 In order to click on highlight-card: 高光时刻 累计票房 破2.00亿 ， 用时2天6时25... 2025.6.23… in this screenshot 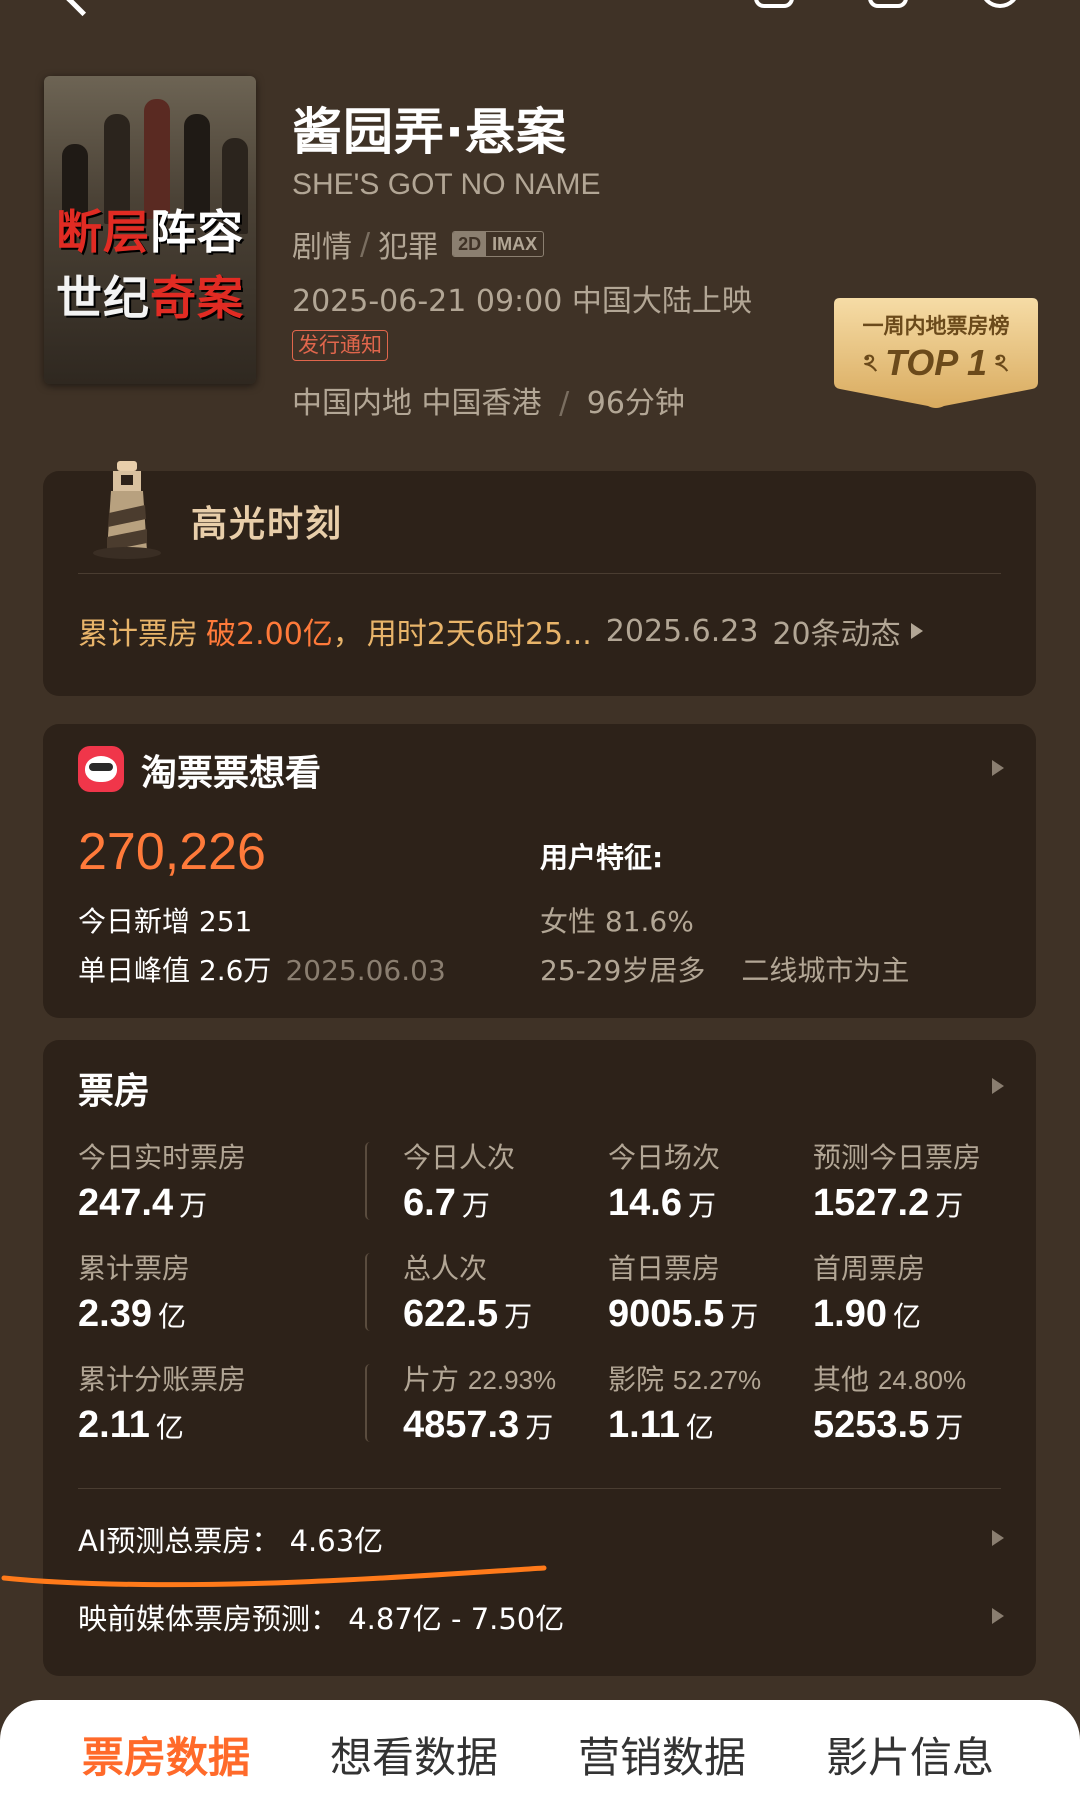, I will do `click(539, 578)`.